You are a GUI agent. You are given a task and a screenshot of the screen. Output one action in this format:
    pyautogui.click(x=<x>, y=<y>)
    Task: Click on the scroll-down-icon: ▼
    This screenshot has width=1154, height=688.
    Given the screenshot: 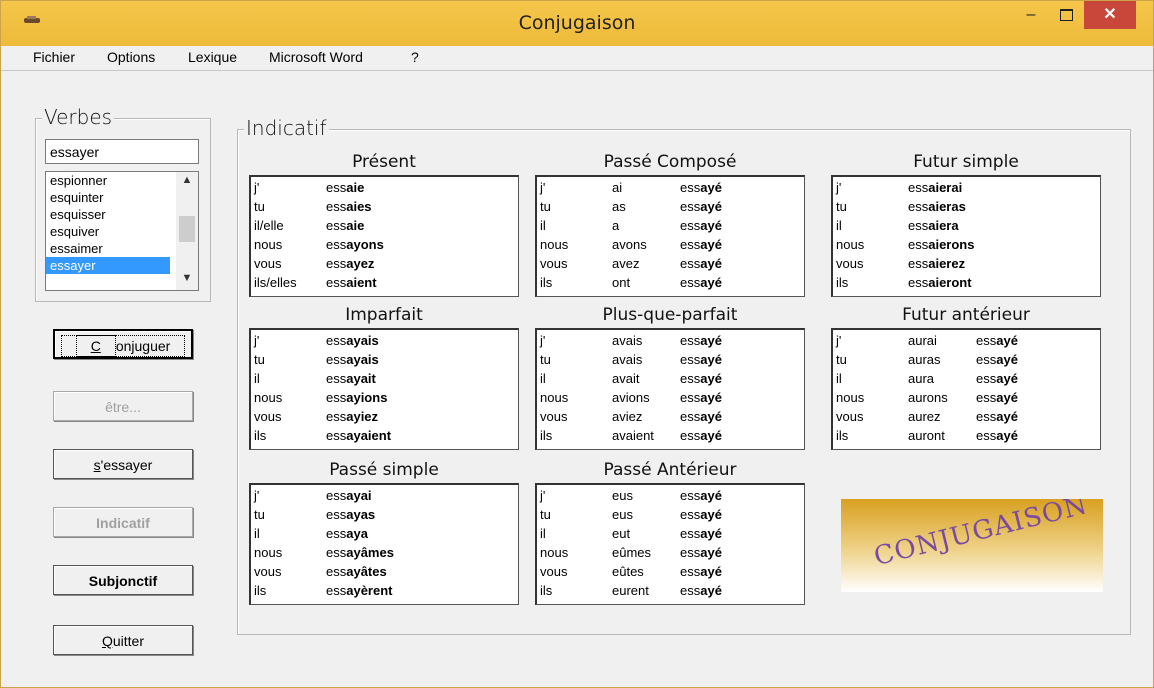 What is the action you would take?
    pyautogui.click(x=187, y=278)
    